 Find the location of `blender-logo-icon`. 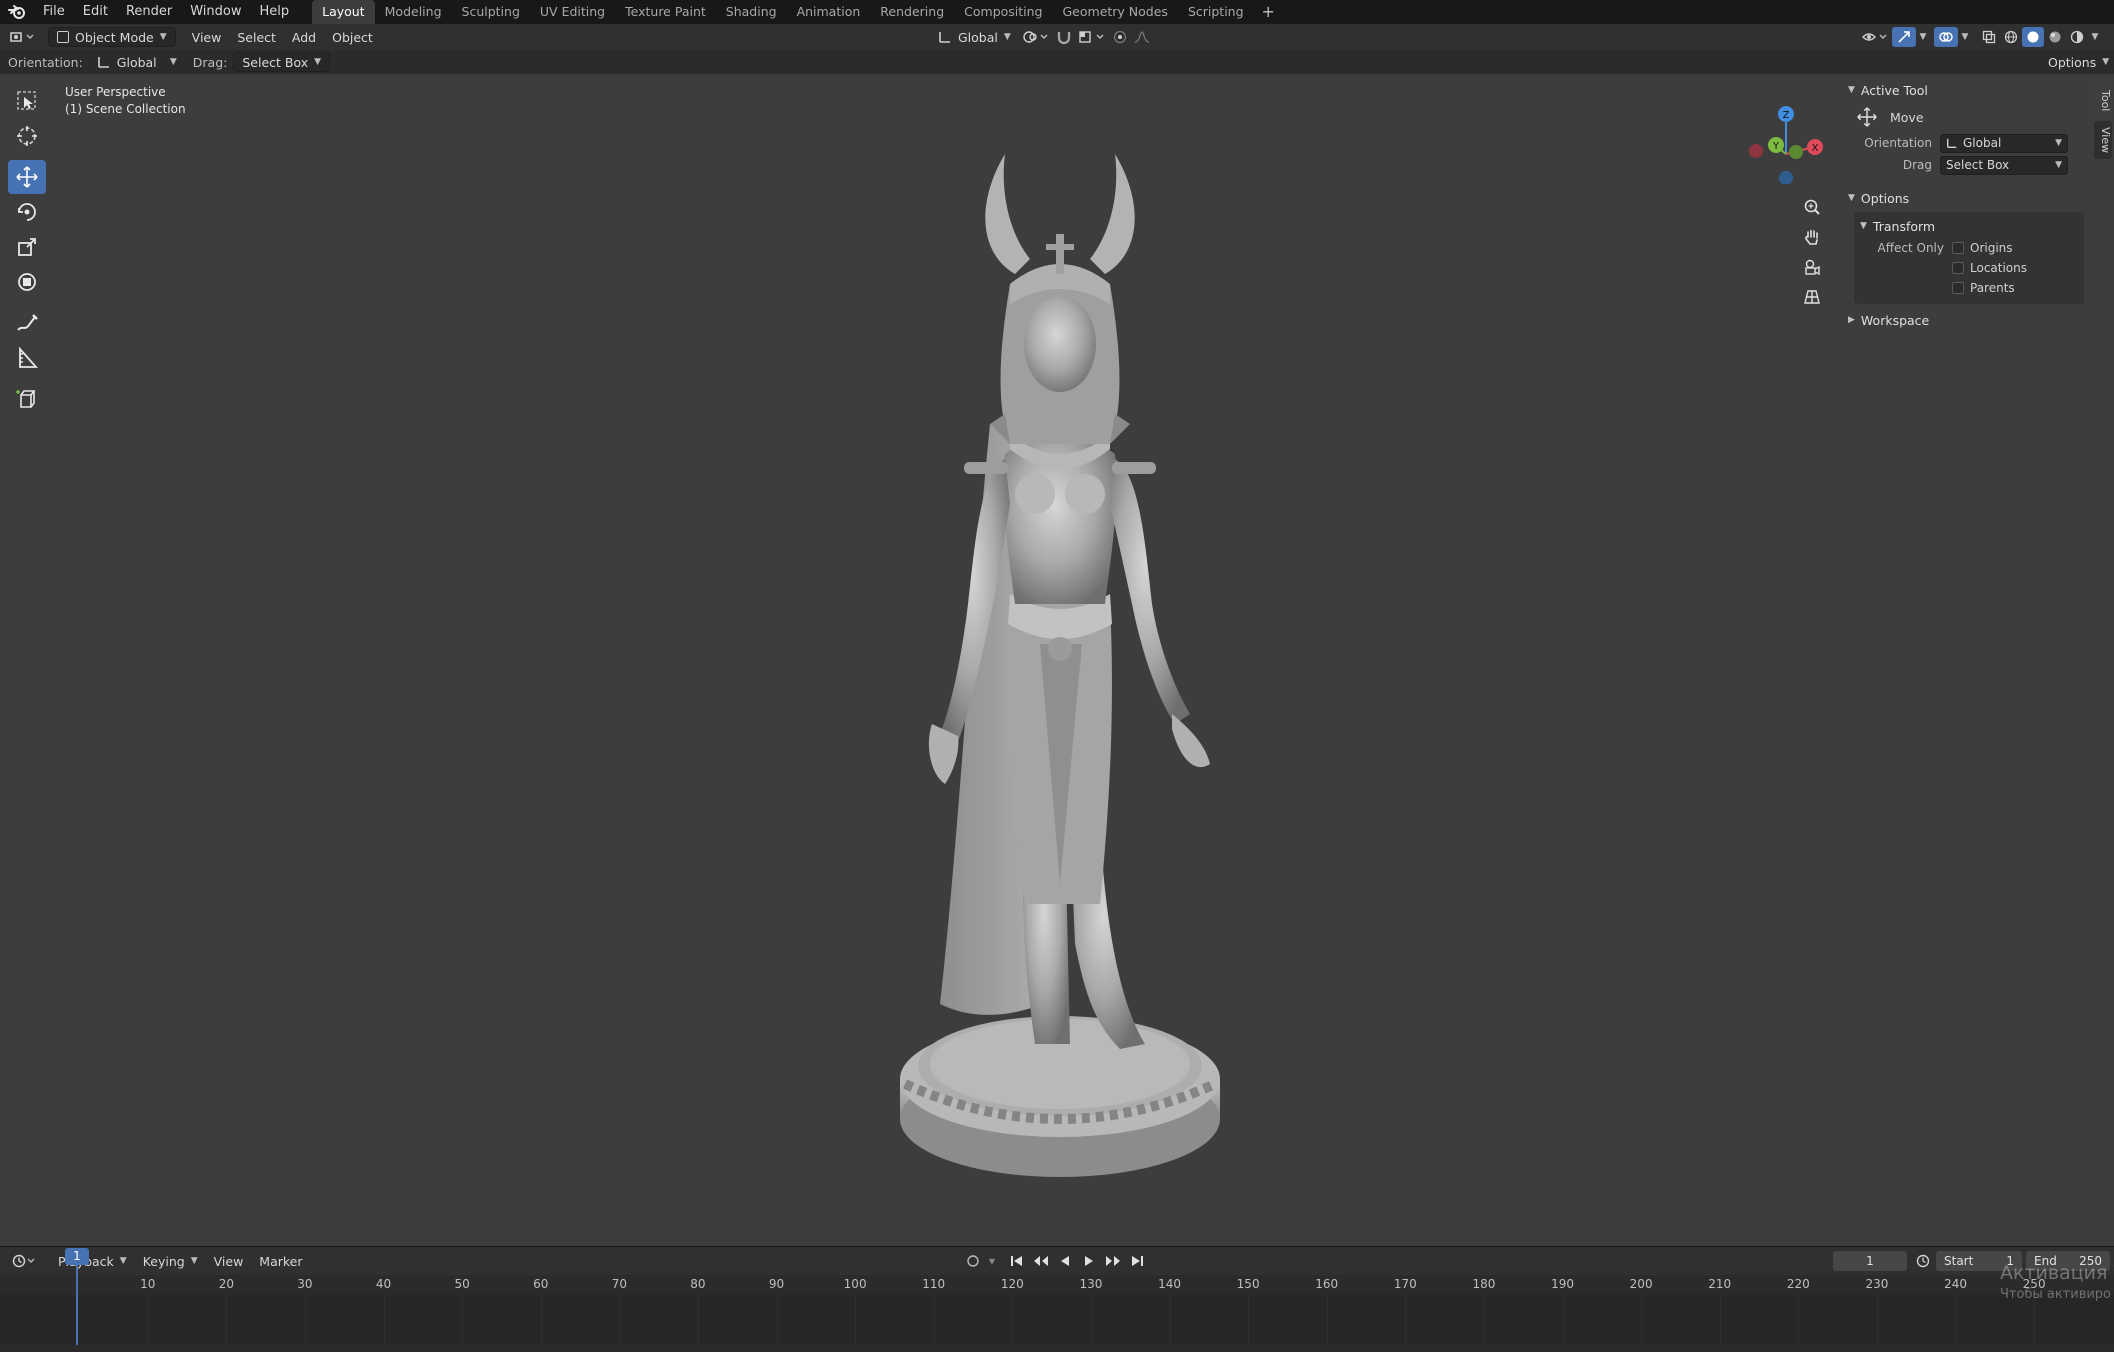

blender-logo-icon is located at coordinates (17, 12).